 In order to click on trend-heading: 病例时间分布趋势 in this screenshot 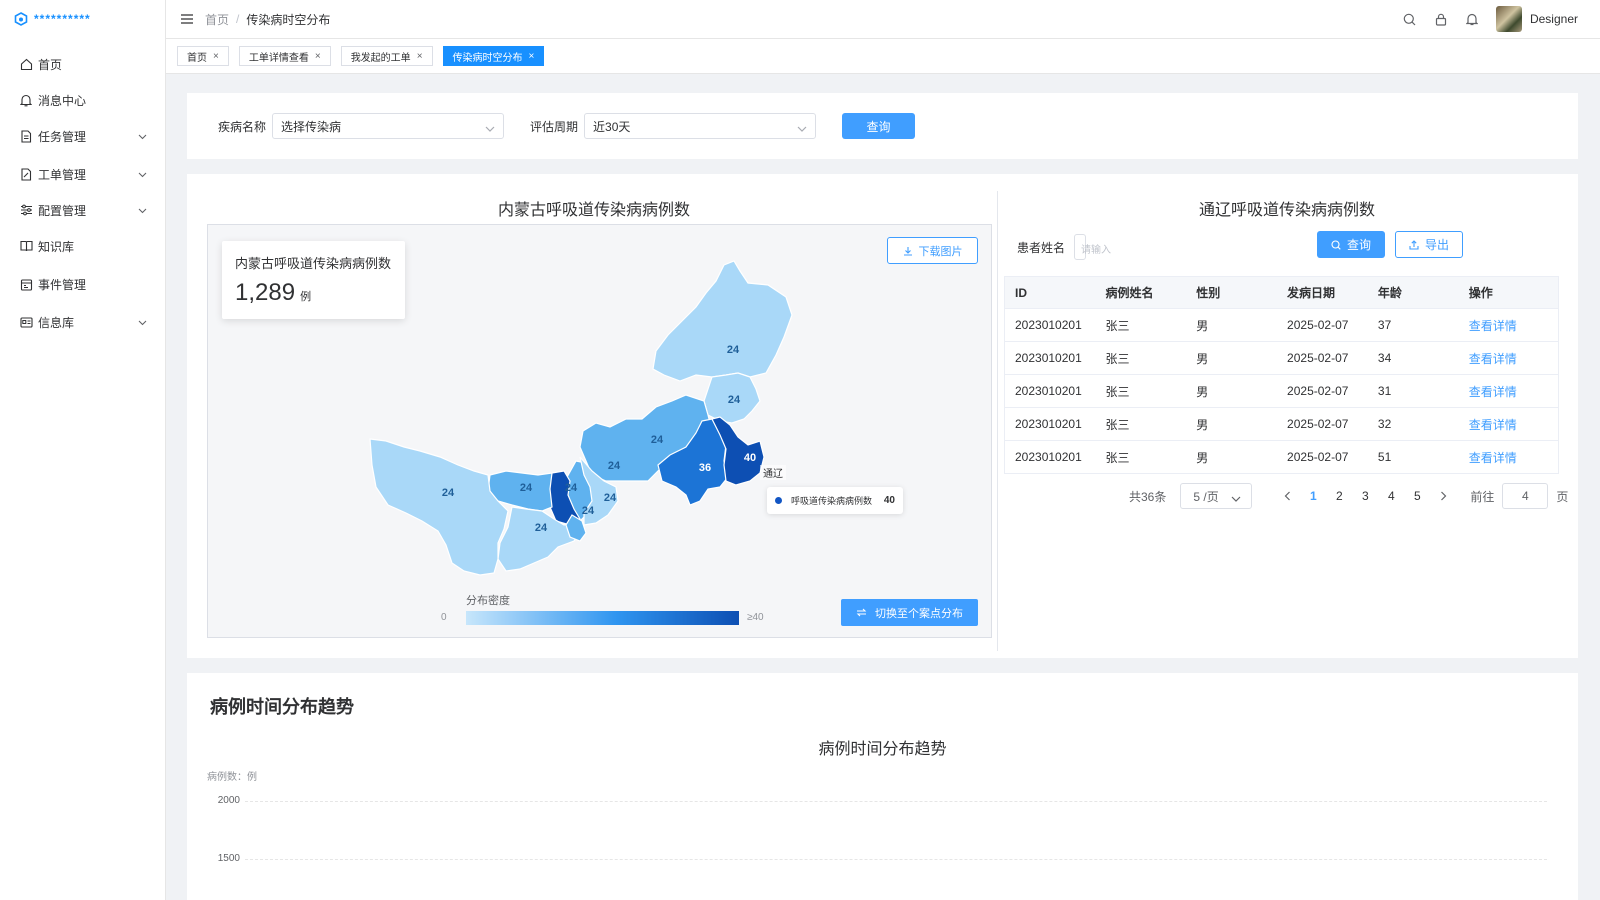, I will do `click(282, 707)`.